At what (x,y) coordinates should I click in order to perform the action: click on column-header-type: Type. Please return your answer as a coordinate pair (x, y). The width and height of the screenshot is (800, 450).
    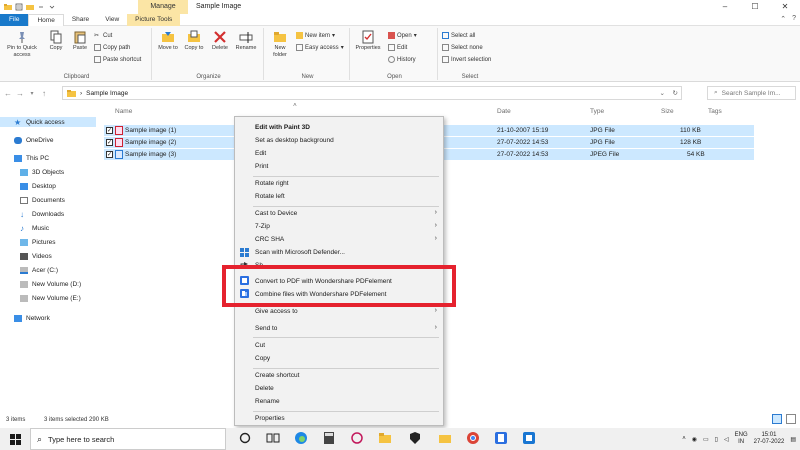
    Looking at the image, I should click on (597, 111).